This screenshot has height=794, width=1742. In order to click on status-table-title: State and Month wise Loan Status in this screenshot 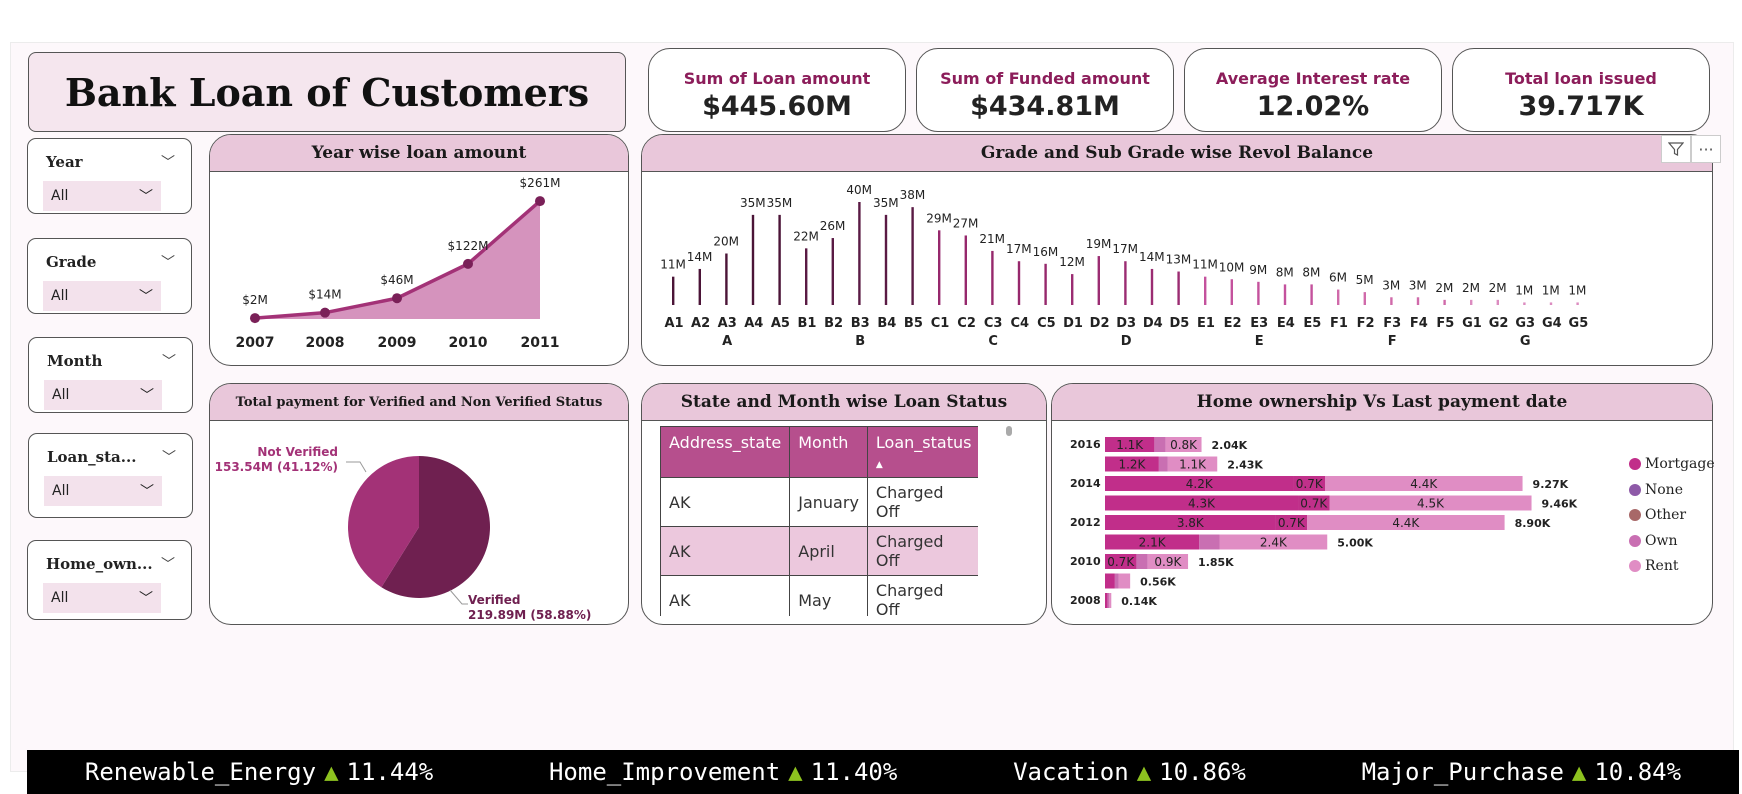, I will do `click(844, 402)`.